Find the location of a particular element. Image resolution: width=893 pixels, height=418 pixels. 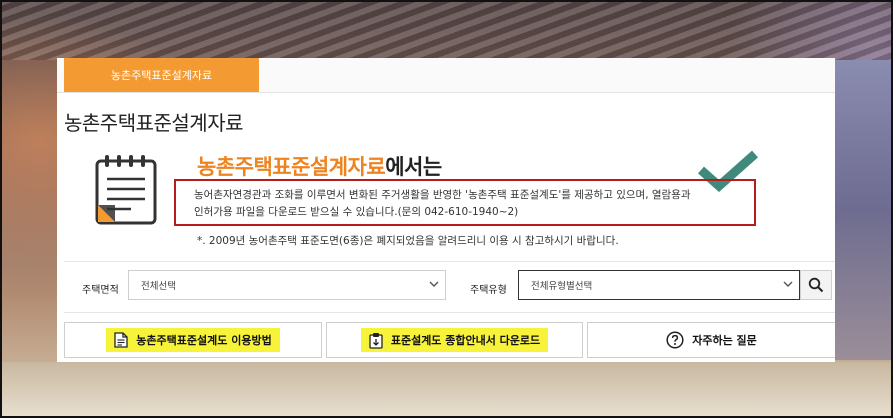

magnifier-icon is located at coordinates (816, 285).